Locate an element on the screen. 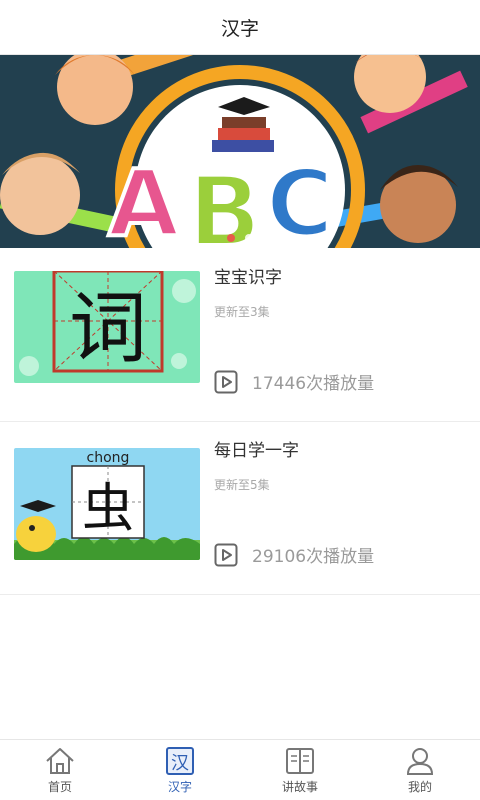 The width and height of the screenshot is (480, 800). item-subtitle: 更新至5集 is located at coordinates (242, 485).